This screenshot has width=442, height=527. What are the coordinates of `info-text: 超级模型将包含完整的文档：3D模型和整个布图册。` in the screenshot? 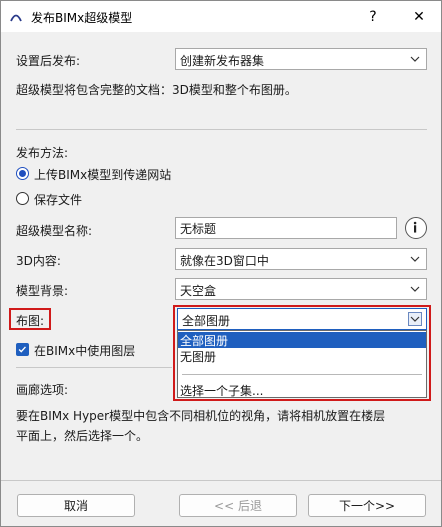 It's located at (156, 90).